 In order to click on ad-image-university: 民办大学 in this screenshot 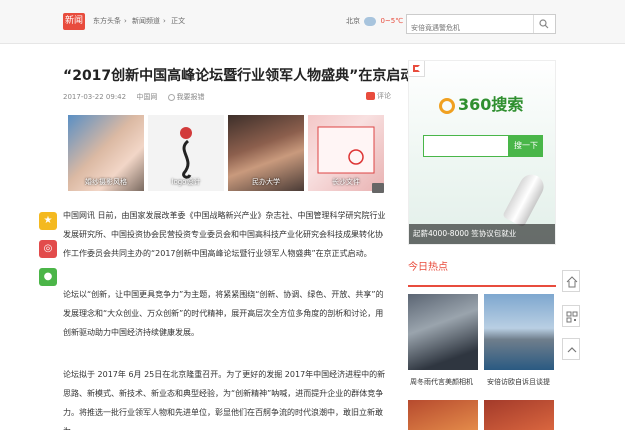, I will do `click(266, 153)`.